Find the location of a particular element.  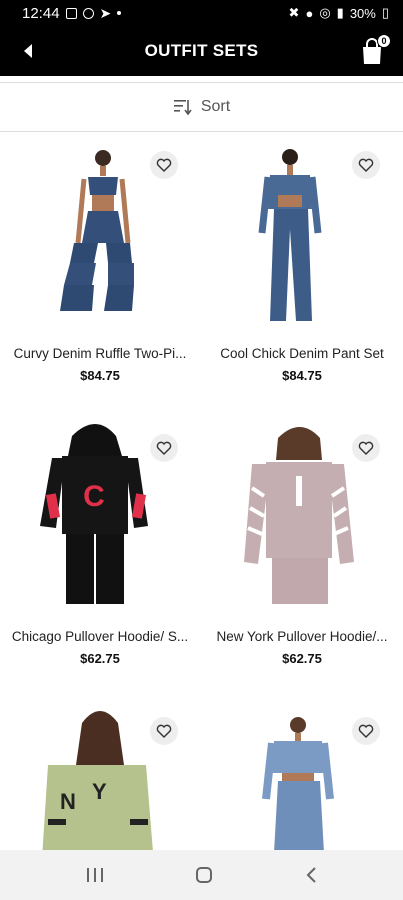

back-button is located at coordinates (28, 51).